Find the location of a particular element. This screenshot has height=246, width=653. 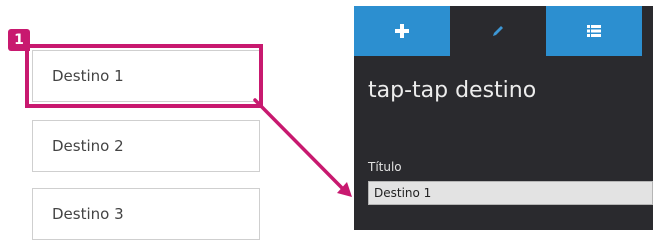

pencil-icon is located at coordinates (498, 31).